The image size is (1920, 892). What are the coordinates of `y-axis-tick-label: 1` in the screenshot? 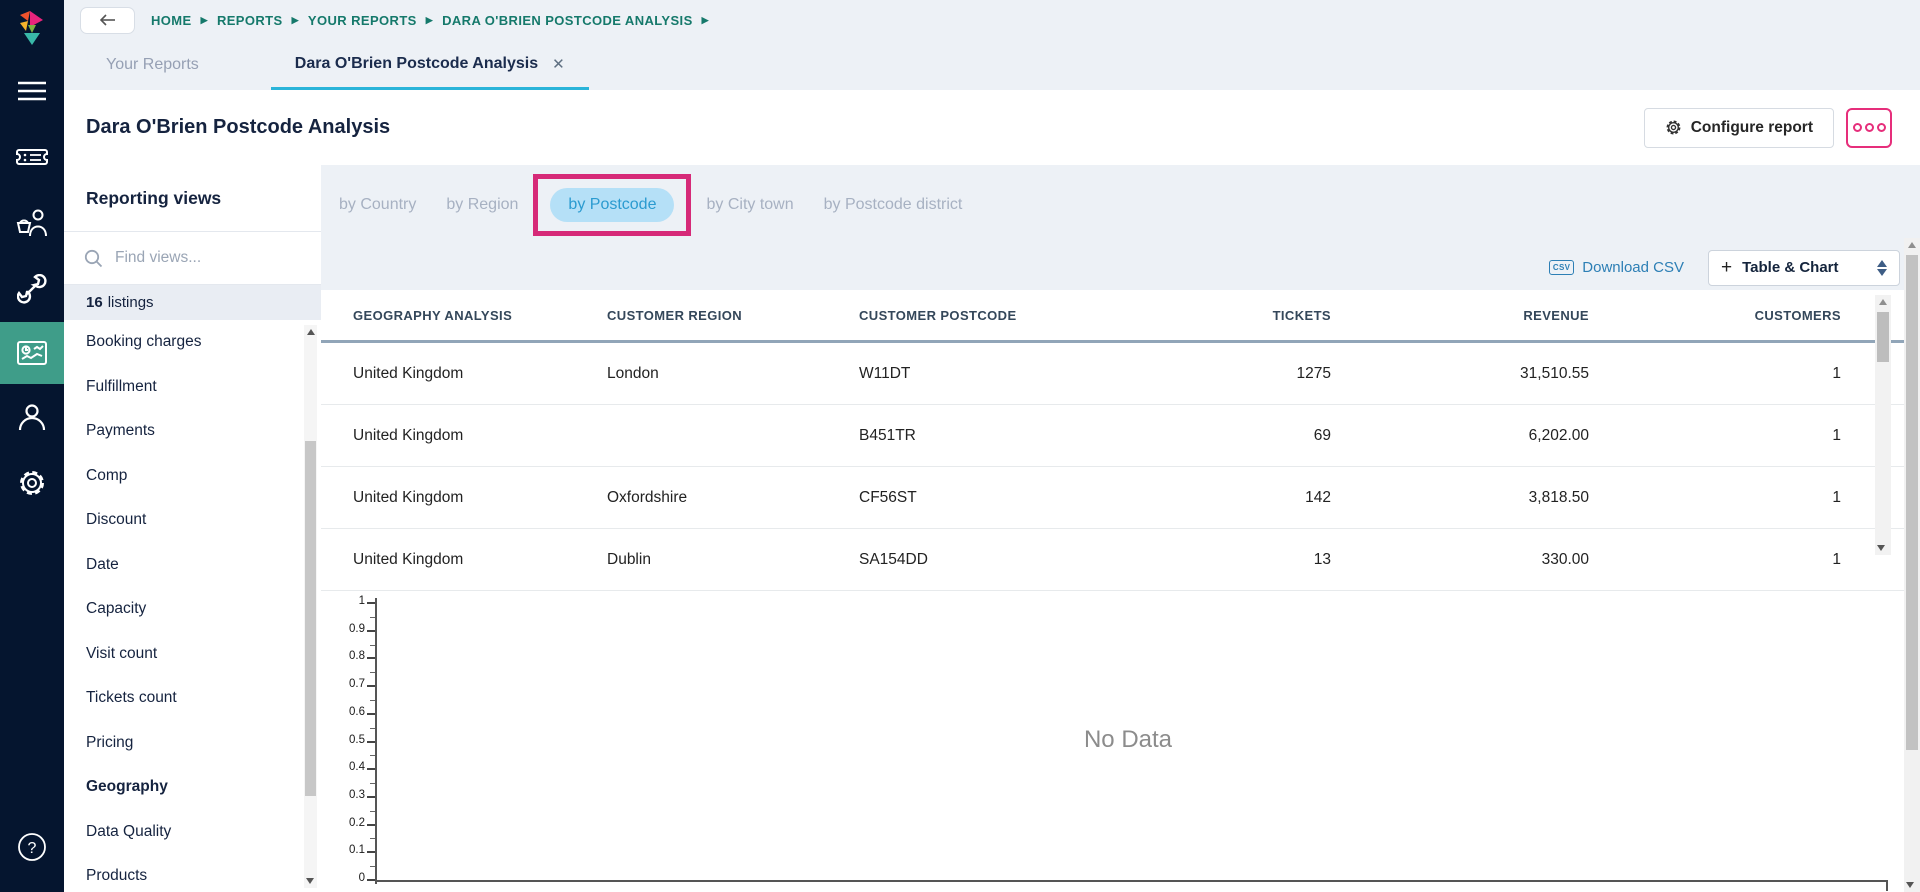 It's located at (361, 601).